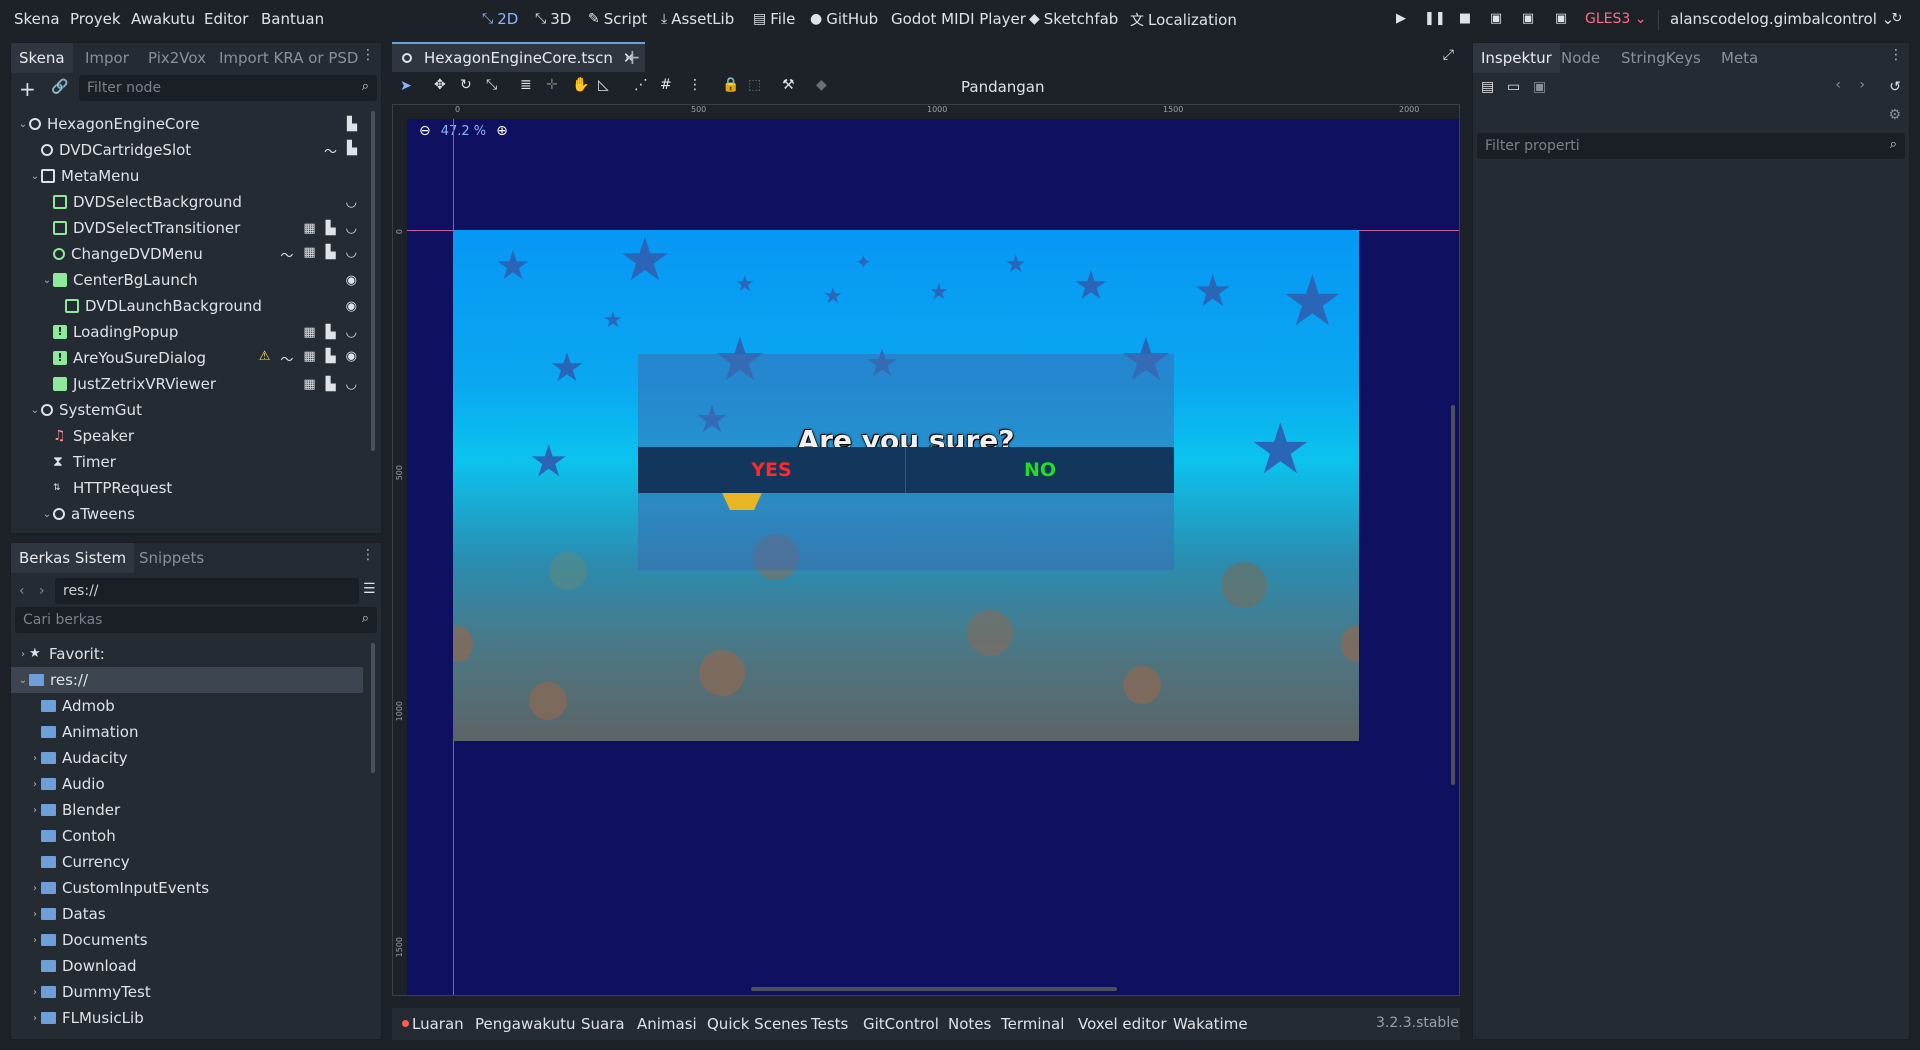 This screenshot has height=1050, width=1920. Describe the element at coordinates (901, 1024) in the screenshot. I see `bottom-tab-gitcontrol: GitControl` at that location.